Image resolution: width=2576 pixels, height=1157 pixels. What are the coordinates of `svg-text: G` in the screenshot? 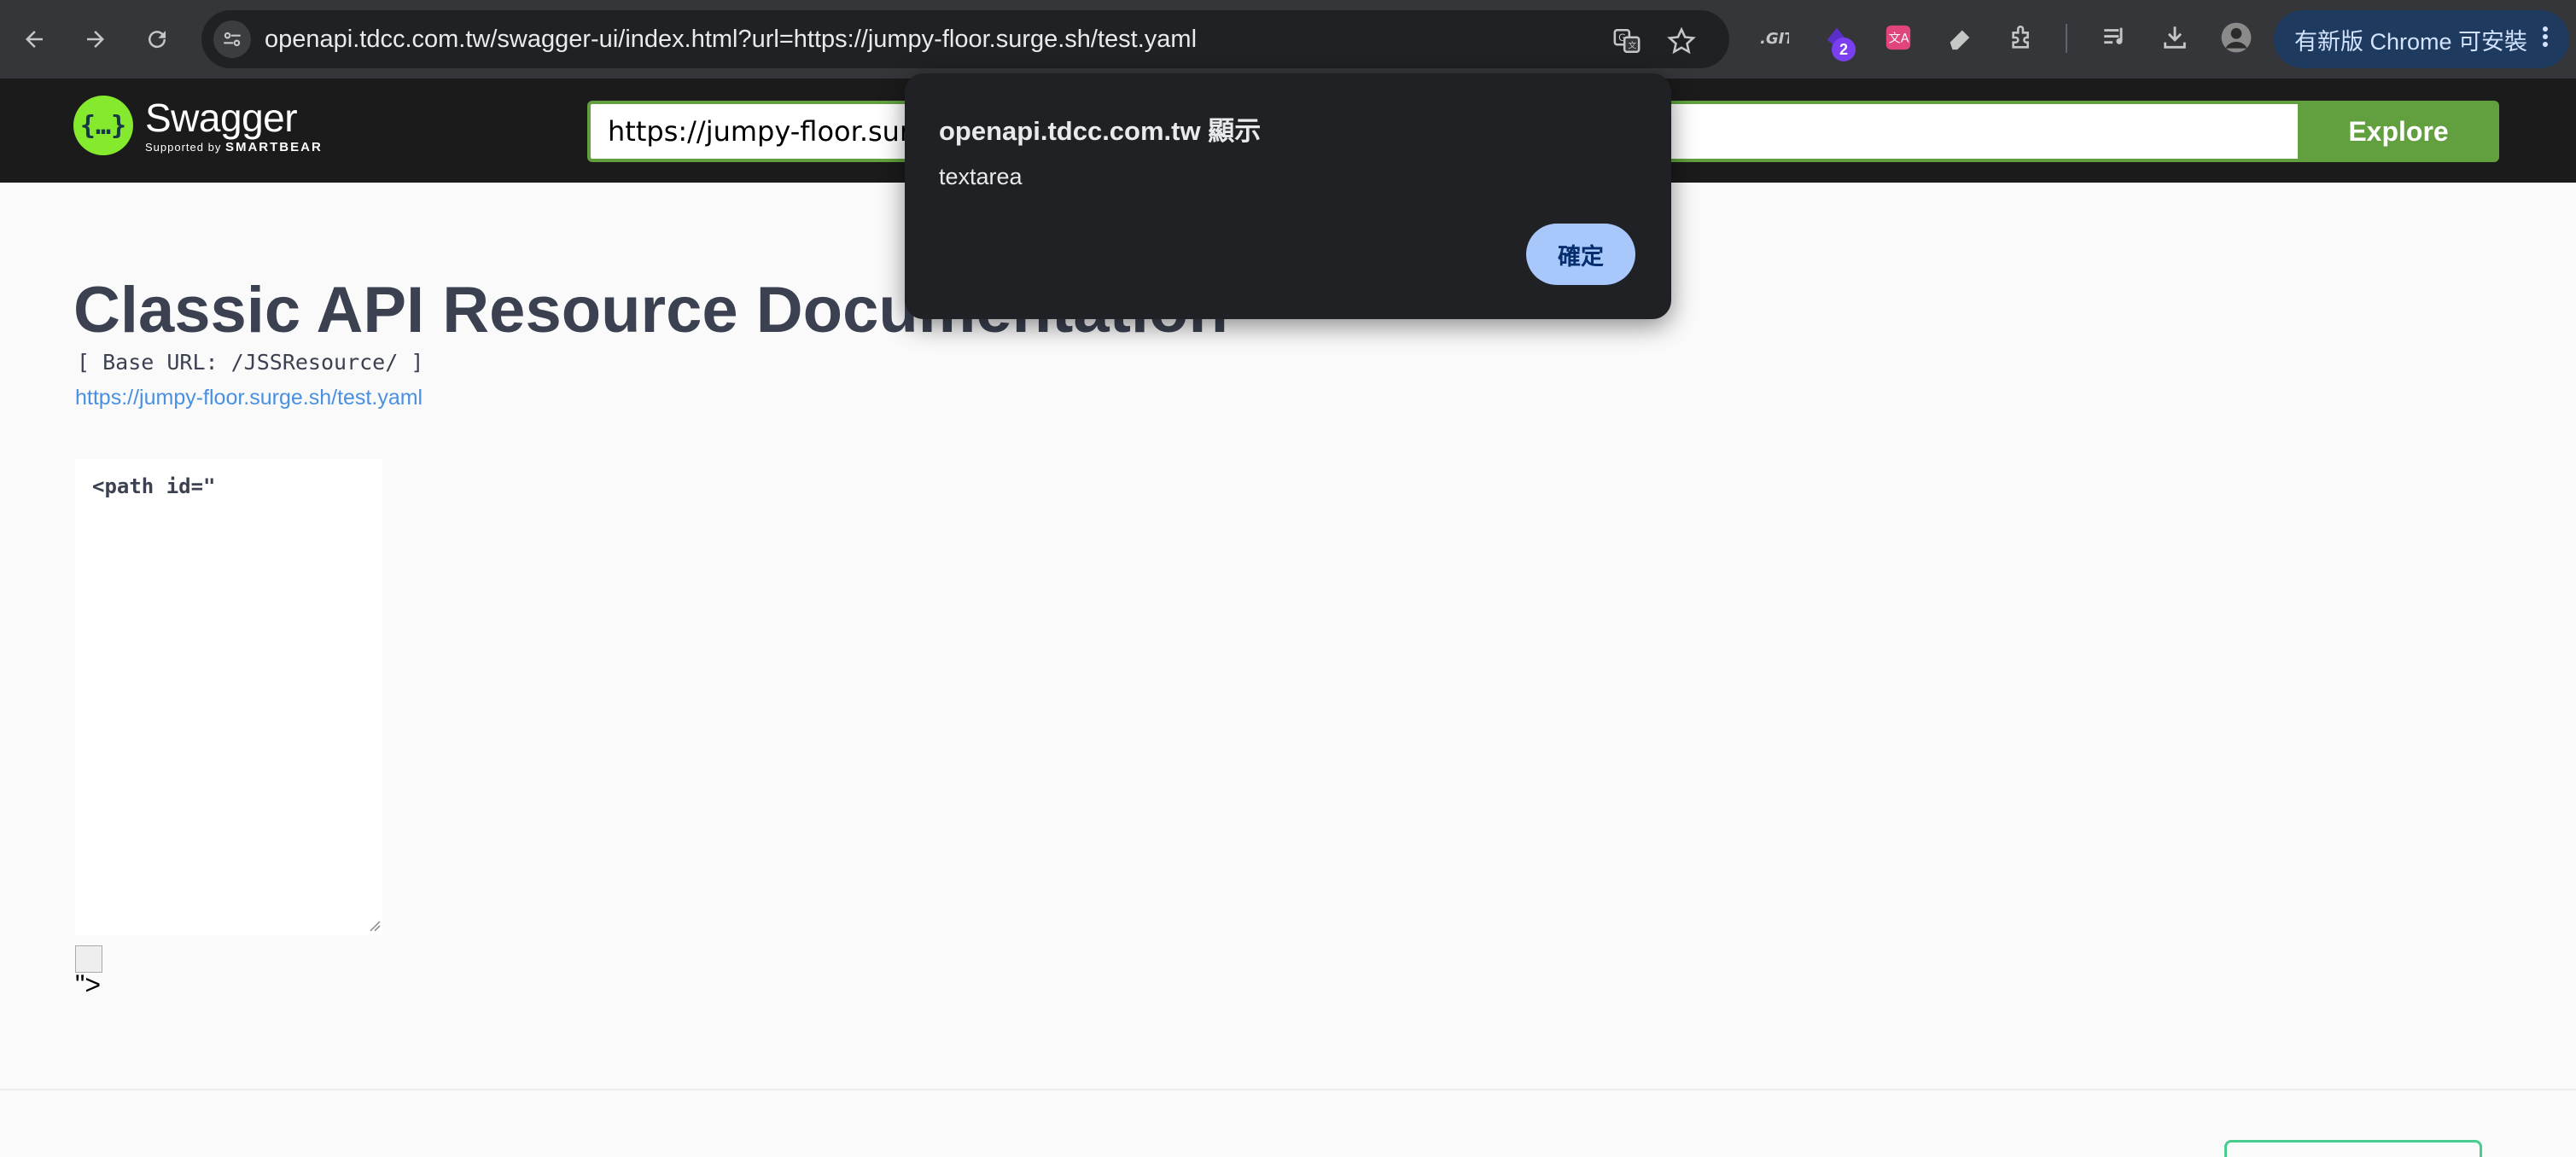 It's located at (1622, 38).